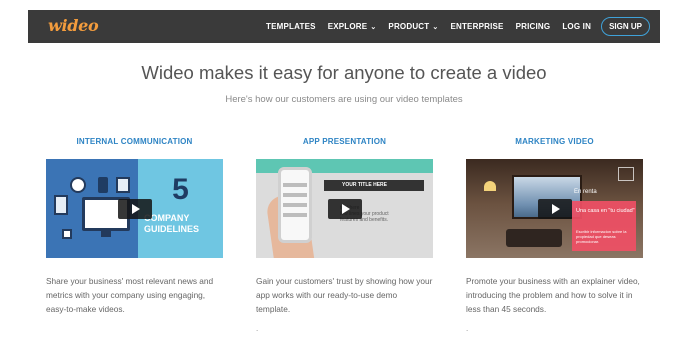 The width and height of the screenshot is (688, 350). Describe the element at coordinates (167, 218) in the screenshot. I see `thumbnail-label-line1: COMPANY` at that location.